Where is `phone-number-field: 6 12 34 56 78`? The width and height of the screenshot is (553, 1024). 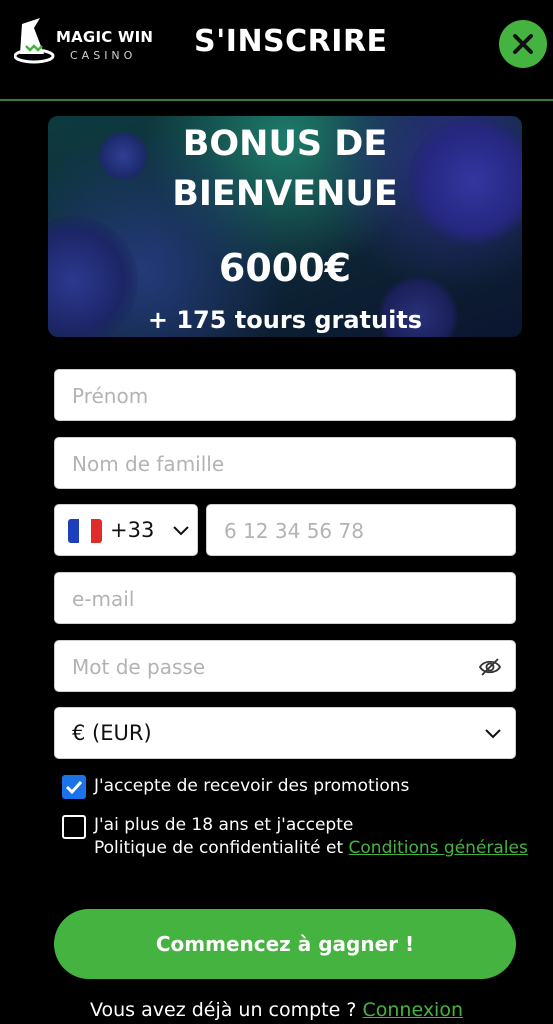 phone-number-field: 6 12 34 56 78 is located at coordinates (361, 530).